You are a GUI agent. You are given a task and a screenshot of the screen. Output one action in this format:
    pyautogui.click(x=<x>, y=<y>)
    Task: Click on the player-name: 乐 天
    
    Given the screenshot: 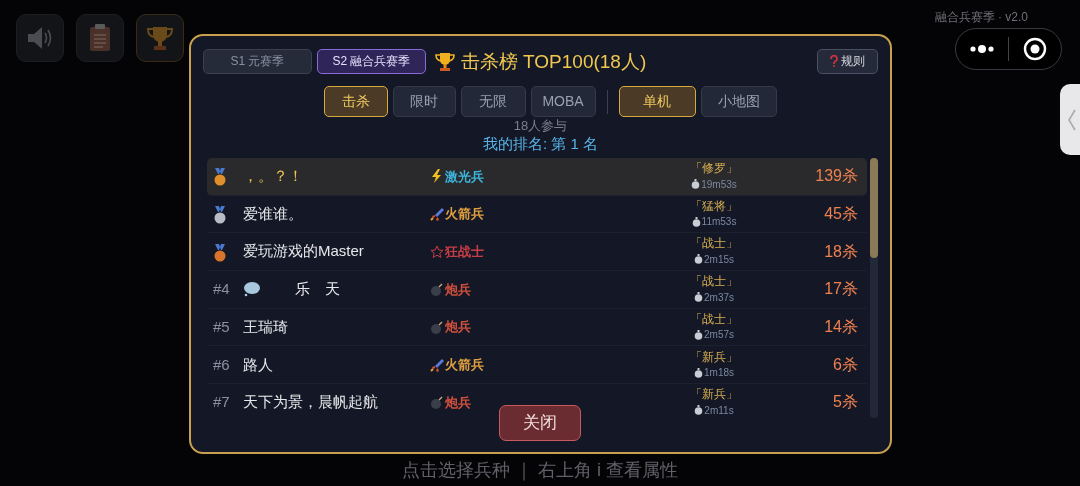 What is the action you would take?
    pyautogui.click(x=317, y=289)
    